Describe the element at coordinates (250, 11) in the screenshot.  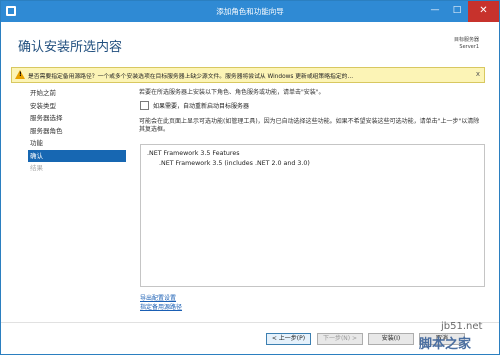
I see `title-bar: 添加角色和功能向导 — □ ✕` at that location.